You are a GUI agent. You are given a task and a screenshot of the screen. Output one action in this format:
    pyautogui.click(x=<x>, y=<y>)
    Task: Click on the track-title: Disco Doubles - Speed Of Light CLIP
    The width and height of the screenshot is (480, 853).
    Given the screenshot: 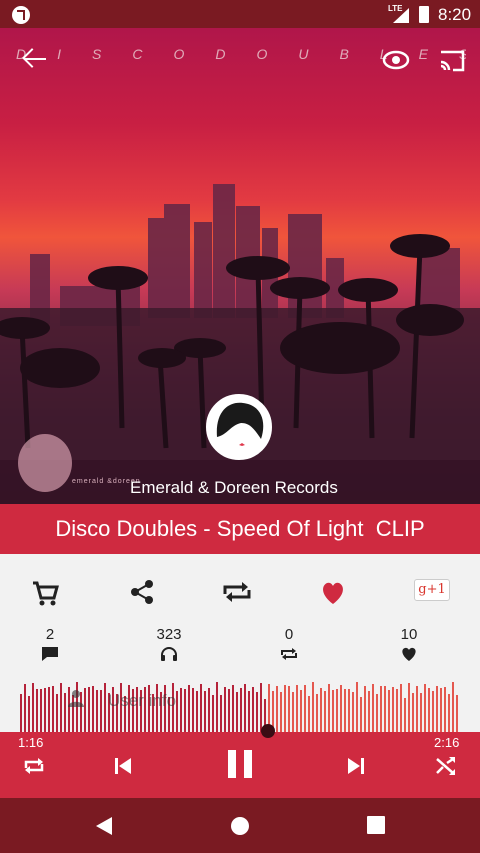 What is the action you would take?
    pyautogui.click(x=240, y=528)
    